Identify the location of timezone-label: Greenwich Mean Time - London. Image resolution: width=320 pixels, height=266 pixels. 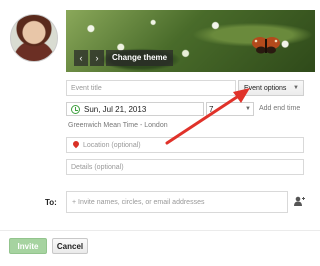
(118, 125).